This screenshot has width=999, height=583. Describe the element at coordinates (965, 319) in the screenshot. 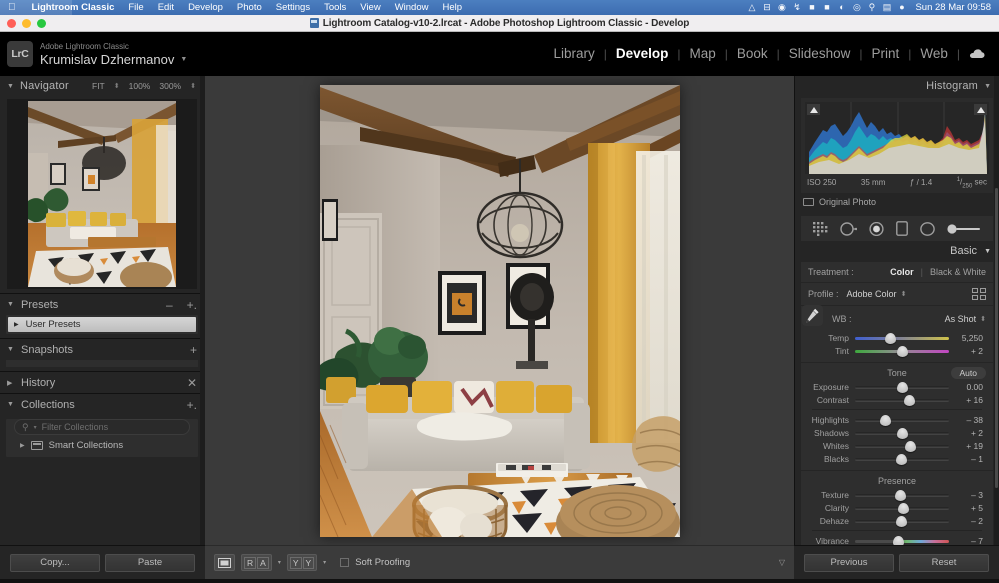

I see `wb-preset-select: As Shot ⬍` at that location.